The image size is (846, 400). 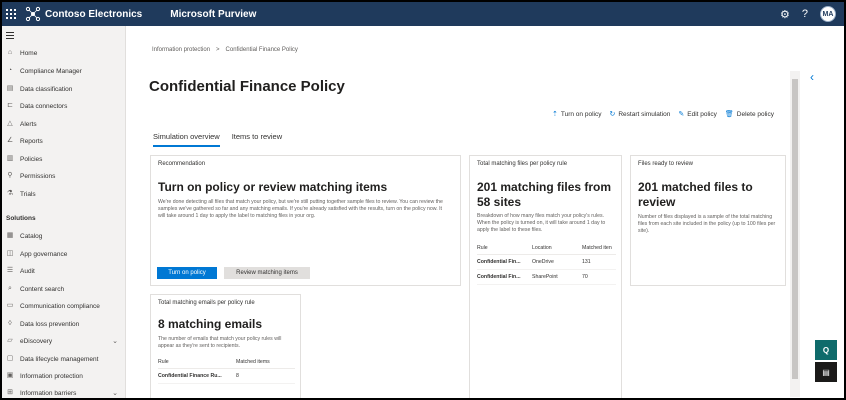 I want to click on search-icon: ⌕, so click(x=10, y=288).